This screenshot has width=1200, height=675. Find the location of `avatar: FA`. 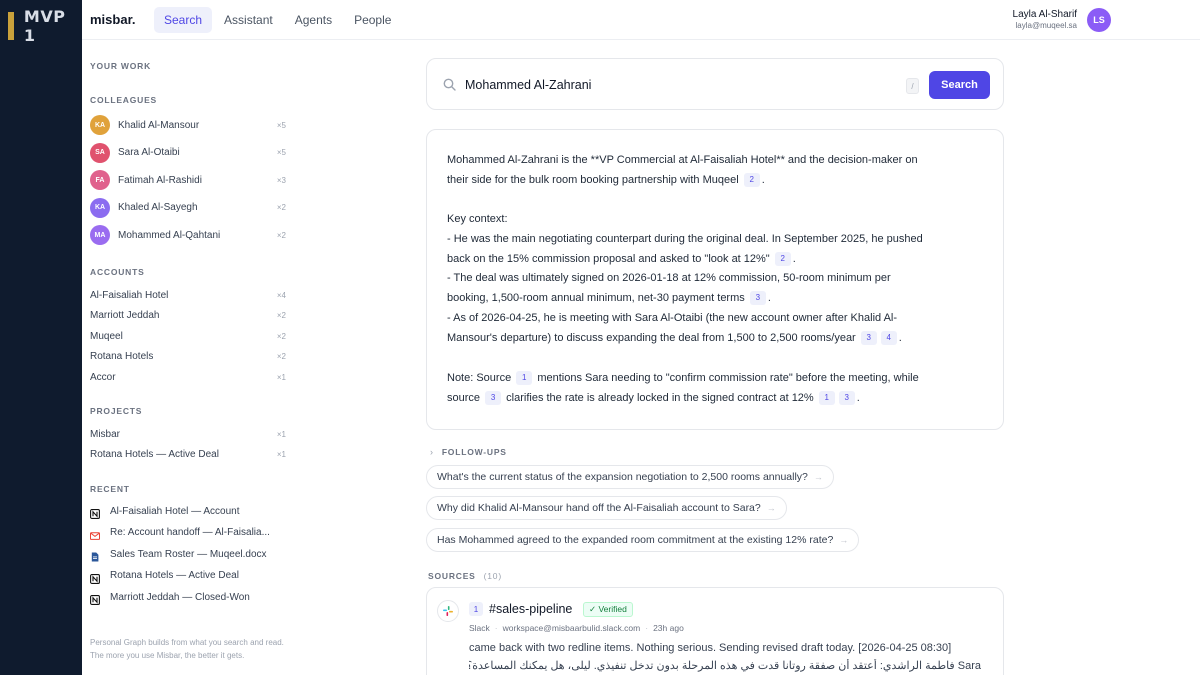

avatar: FA is located at coordinates (100, 180).